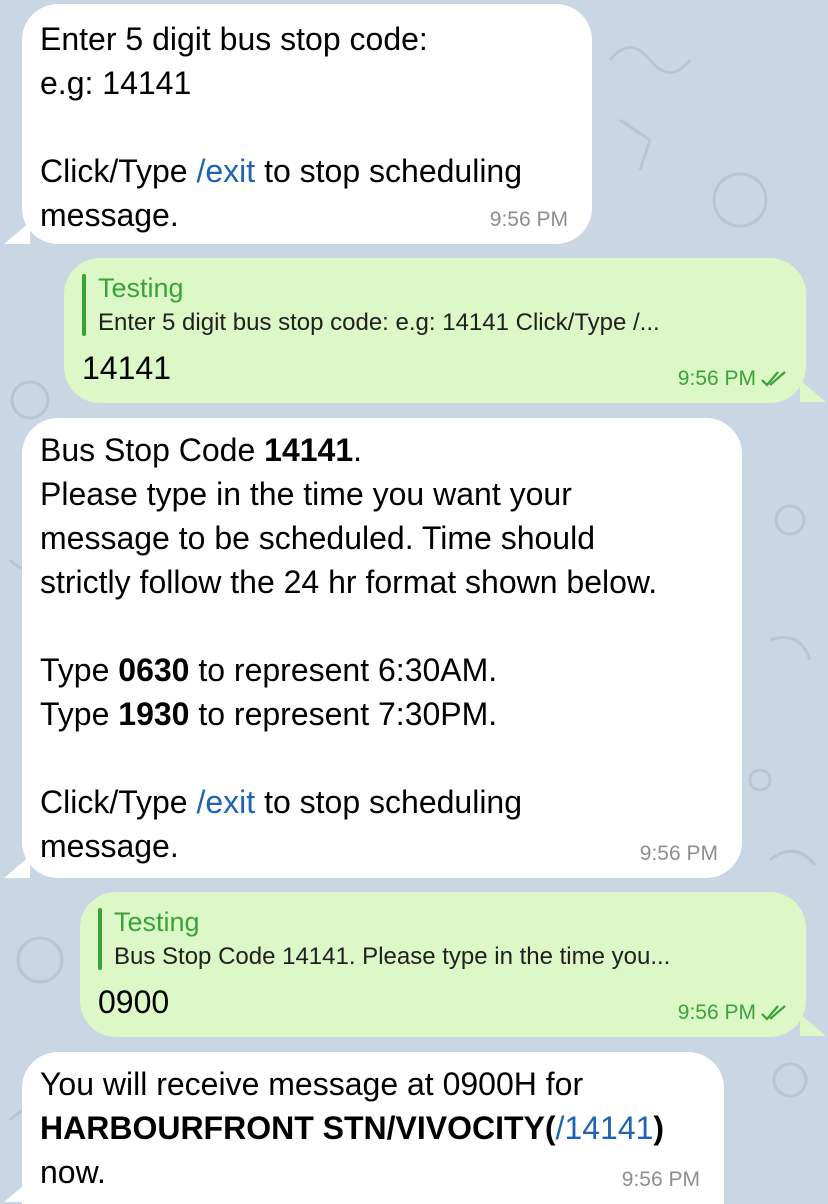  Describe the element at coordinates (343, 670) in the screenshot. I see `text-segment: to represent 6:30AM.` at that location.